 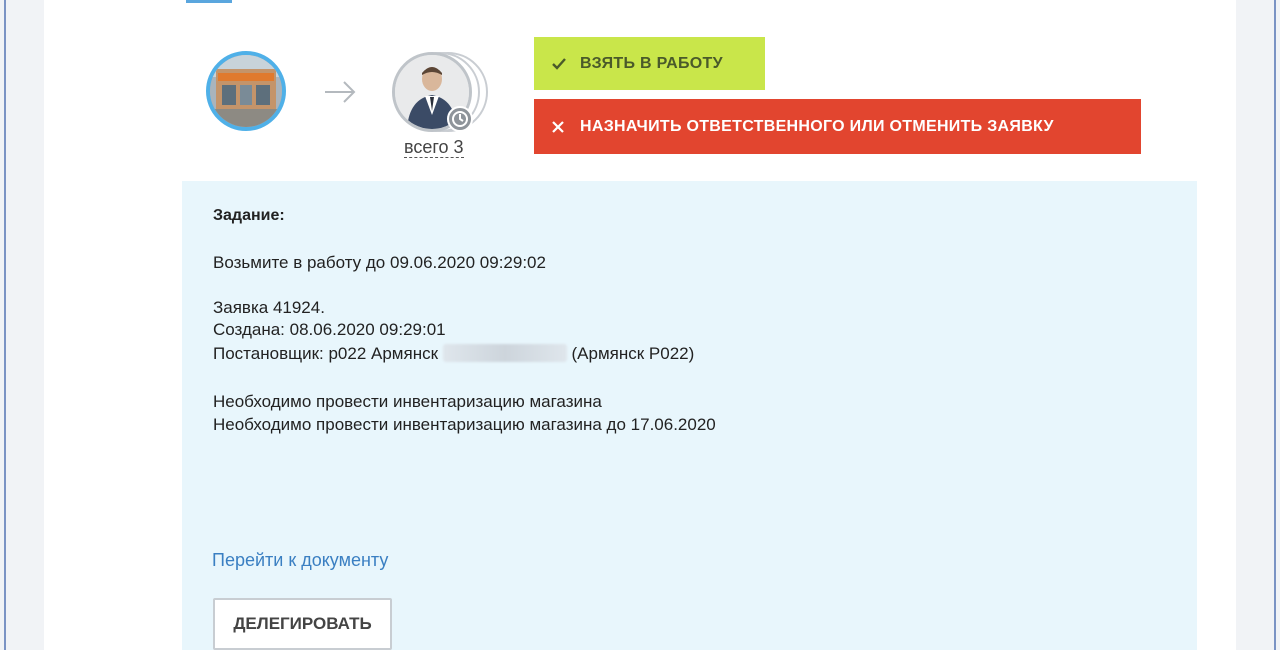 I want to click on request-author-suffix: (Армянск Р022), so click(x=633, y=353).